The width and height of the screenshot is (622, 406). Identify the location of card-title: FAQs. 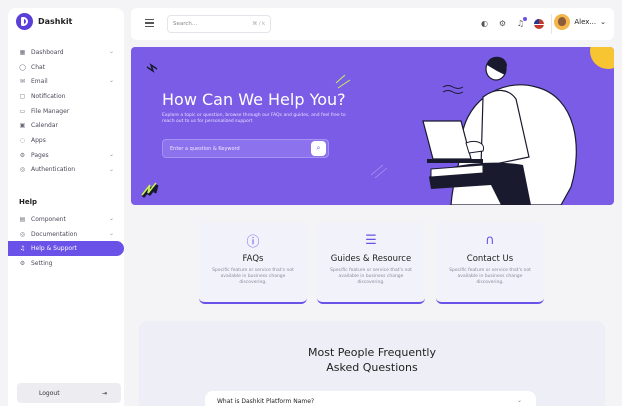
(253, 259).